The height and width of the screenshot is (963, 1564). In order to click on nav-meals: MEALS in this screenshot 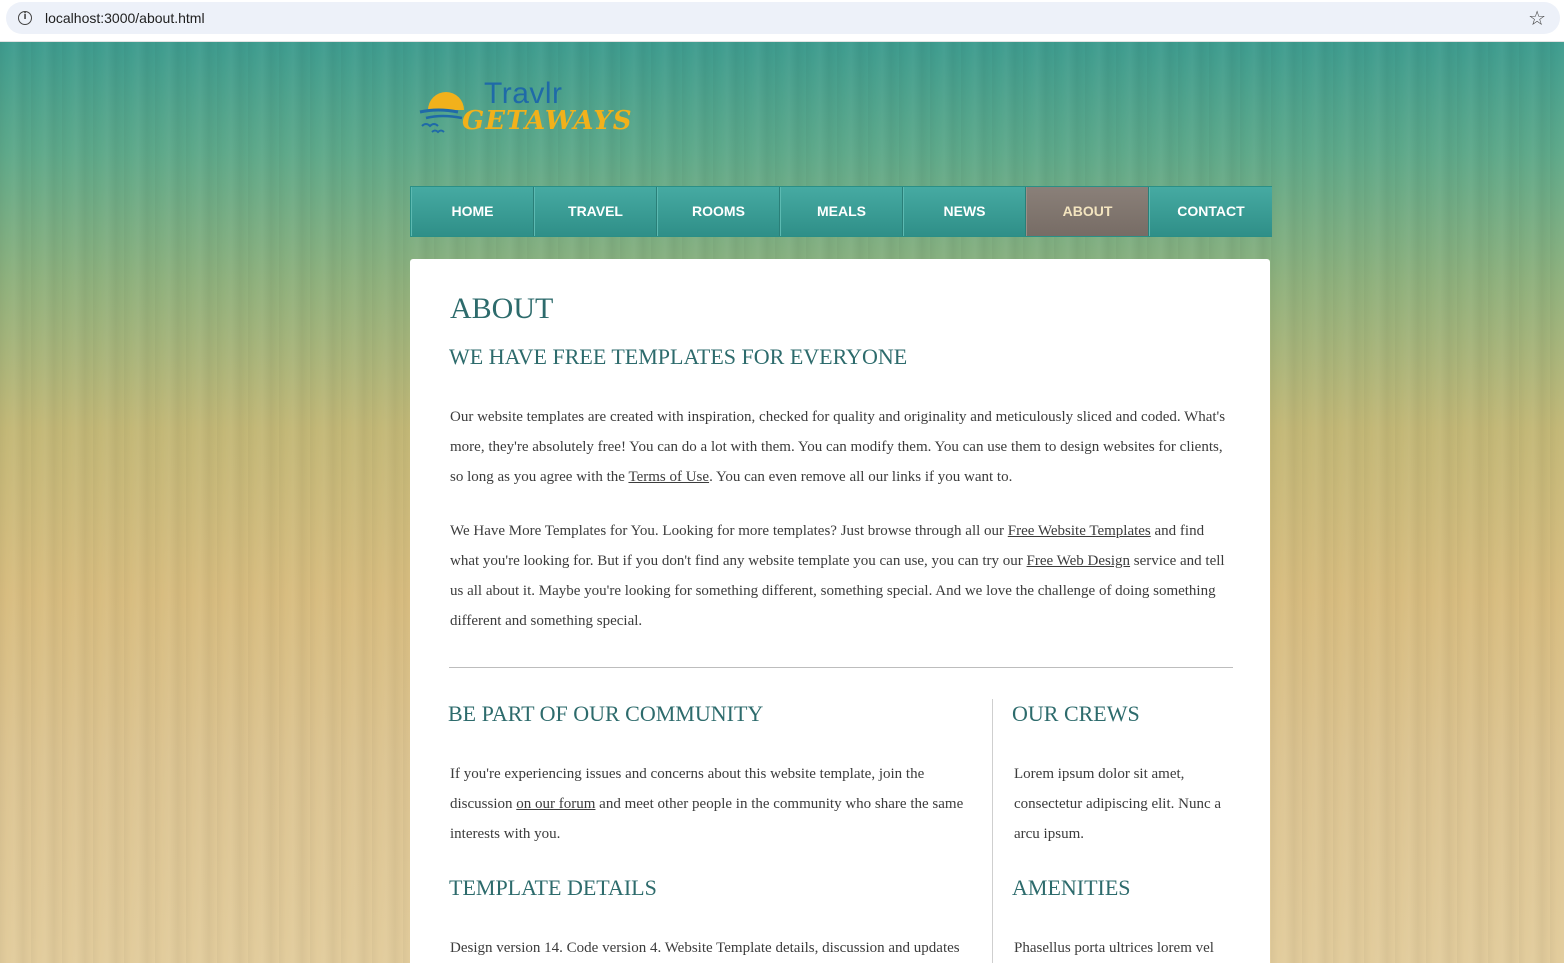, I will do `click(841, 211)`.